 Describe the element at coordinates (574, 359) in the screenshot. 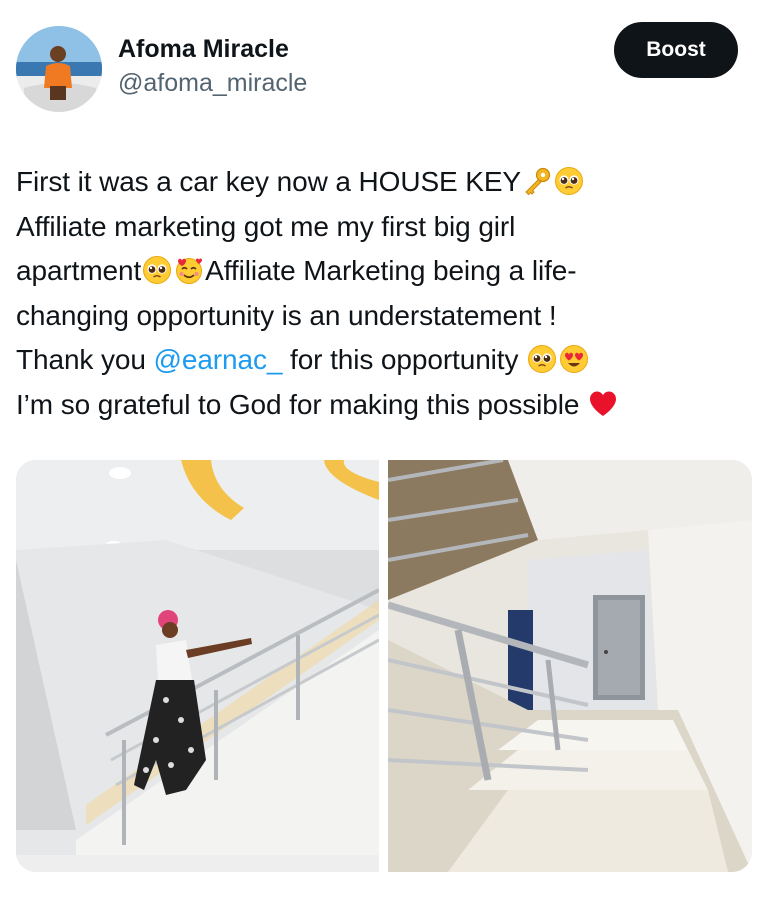

I see `heart-eyes-emoji-icon` at that location.